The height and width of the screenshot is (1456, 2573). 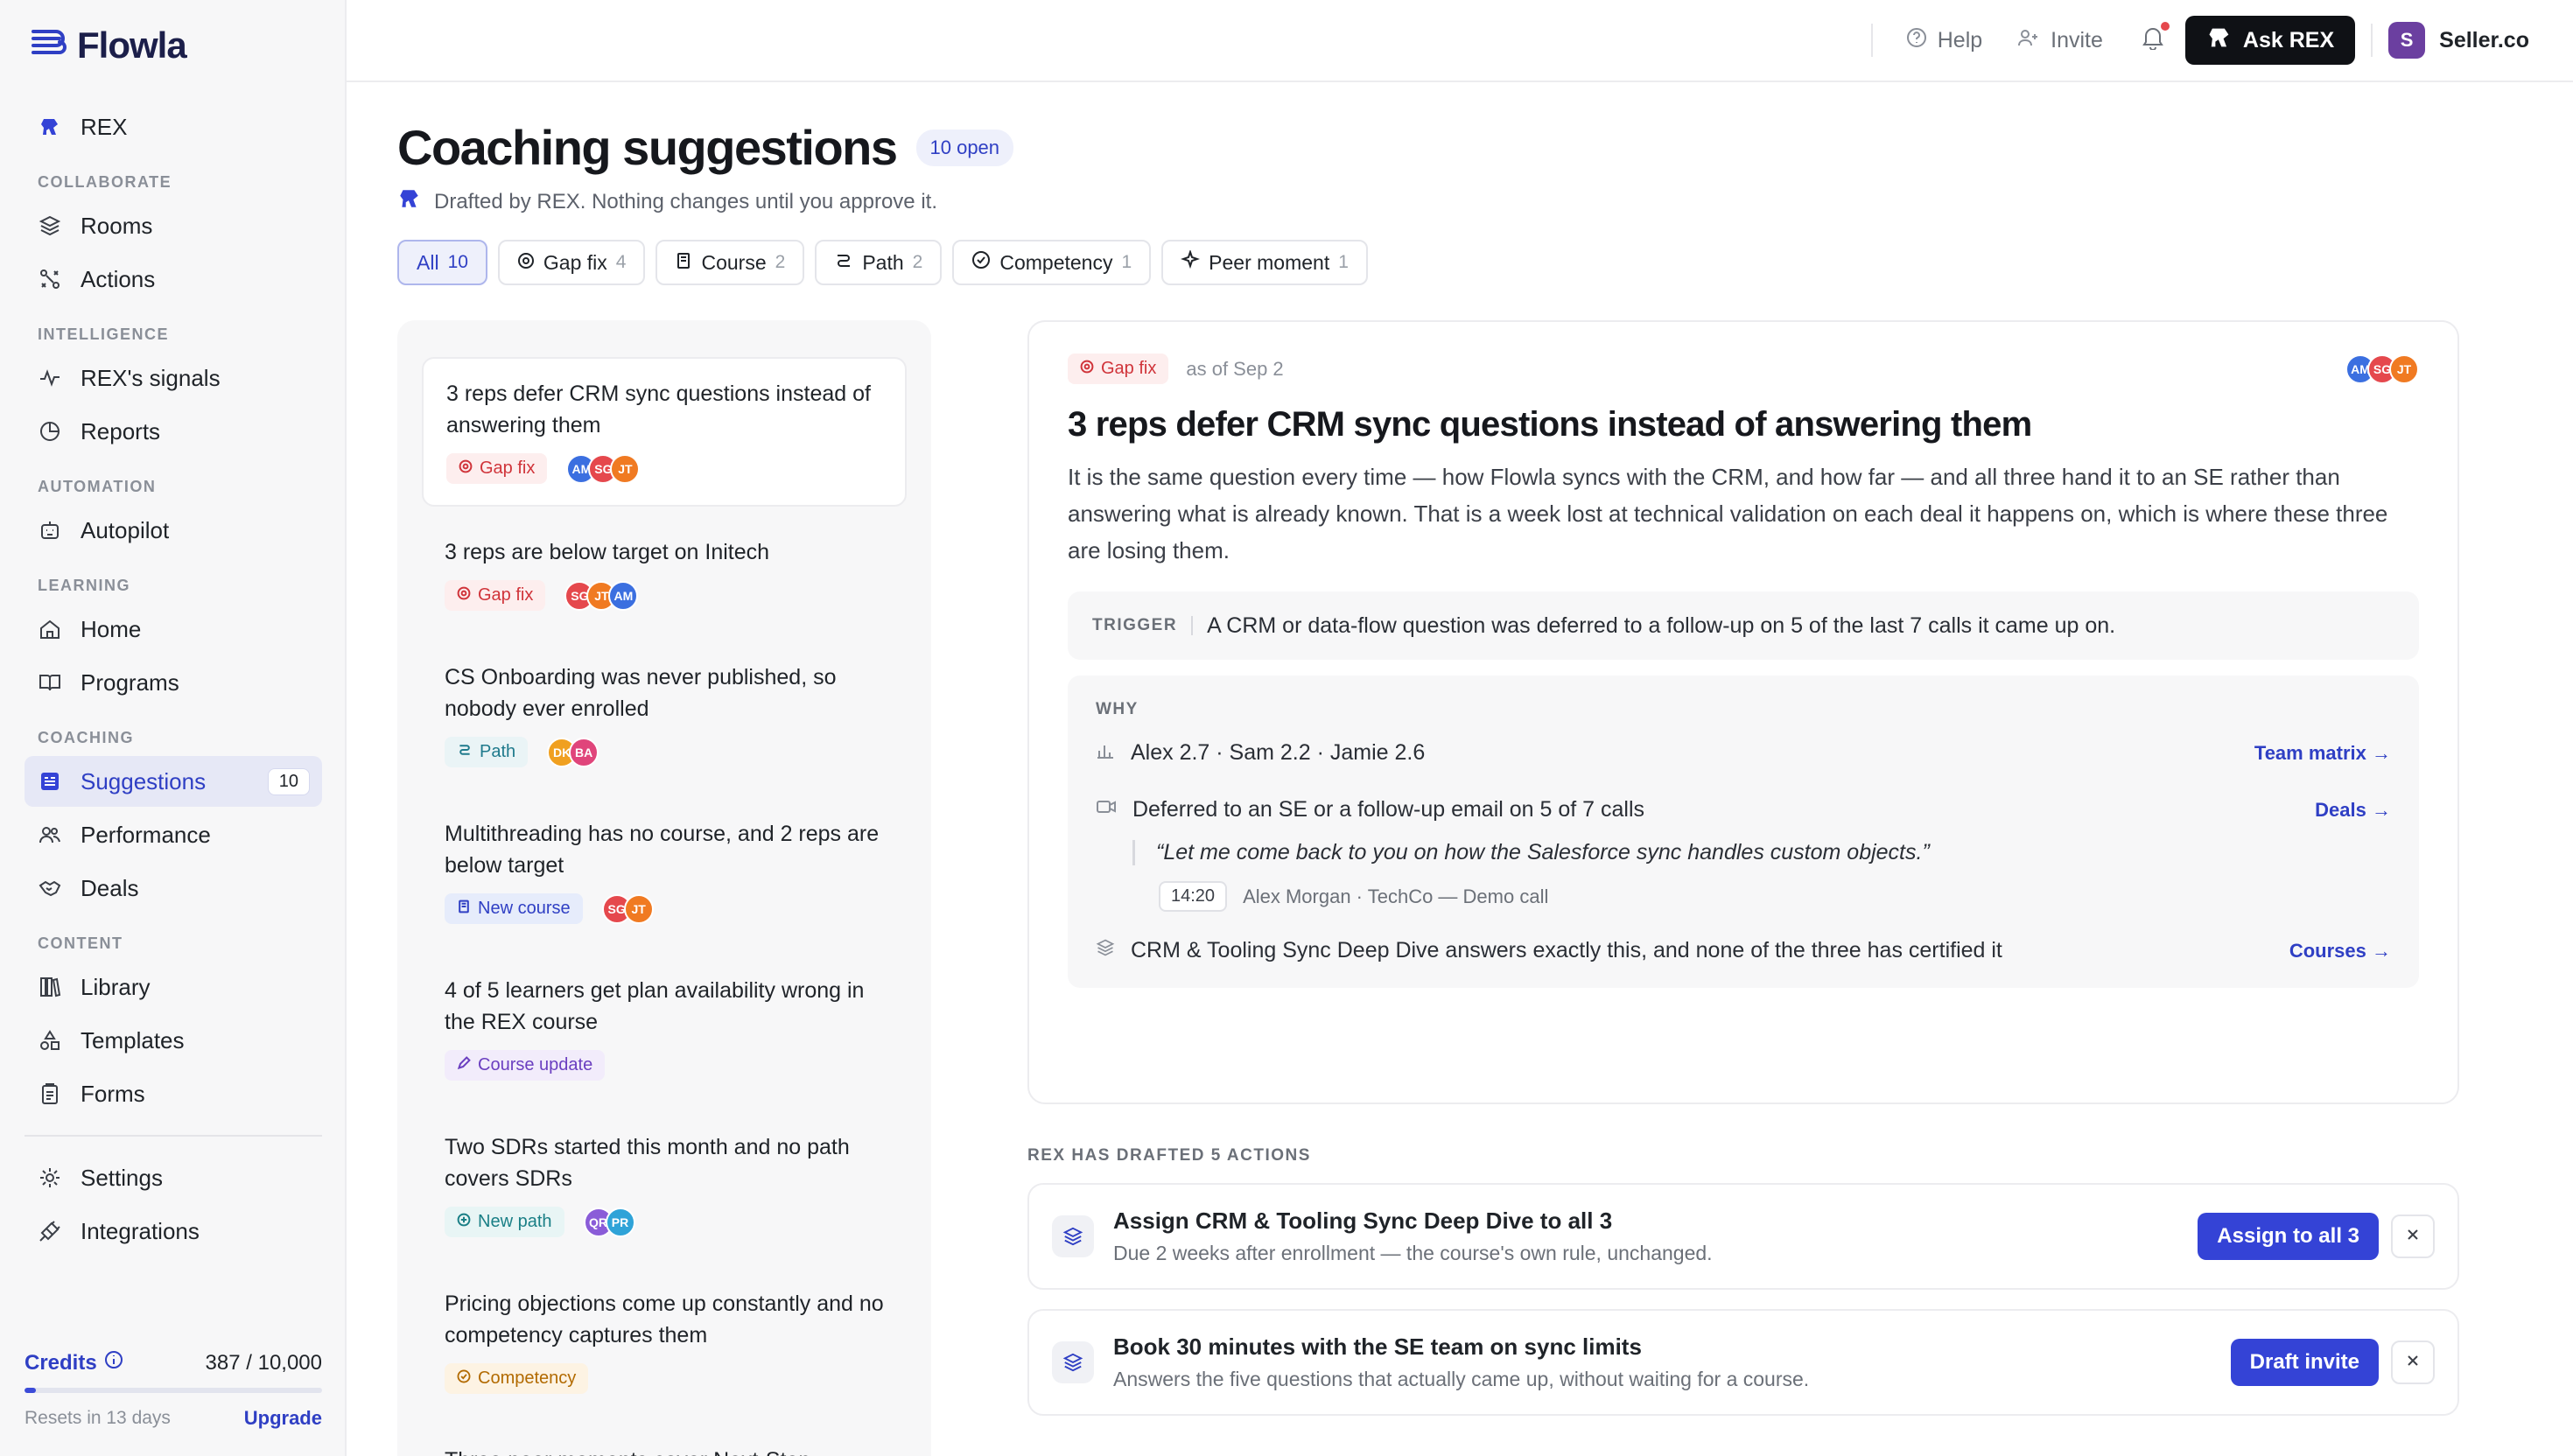 I want to click on credits-reset-text: Resets in 13 days, so click(x=98, y=1418).